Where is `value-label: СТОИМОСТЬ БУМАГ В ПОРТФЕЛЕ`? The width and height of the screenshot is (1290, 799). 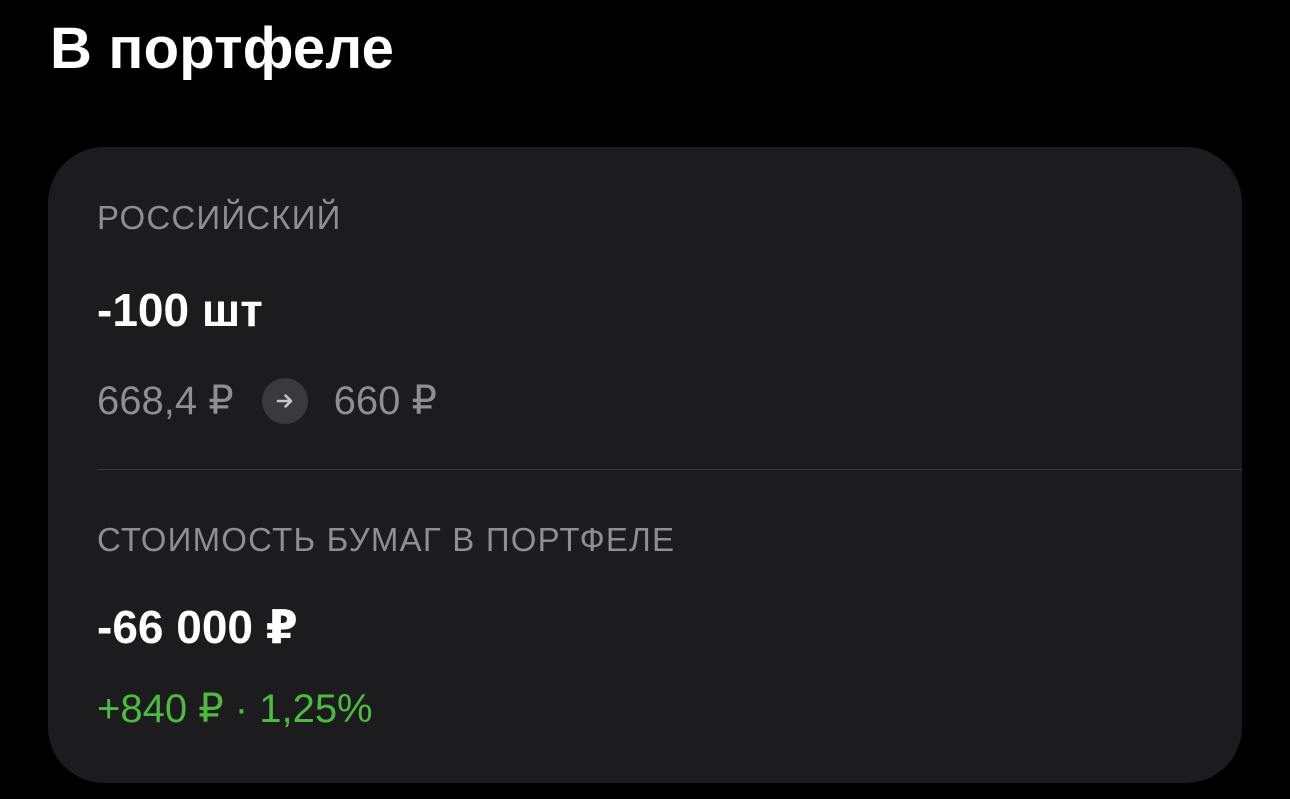
value-label: СТОИМОСТЬ БУМАГ В ПОРТФЕЛЕ is located at coordinates (386, 539).